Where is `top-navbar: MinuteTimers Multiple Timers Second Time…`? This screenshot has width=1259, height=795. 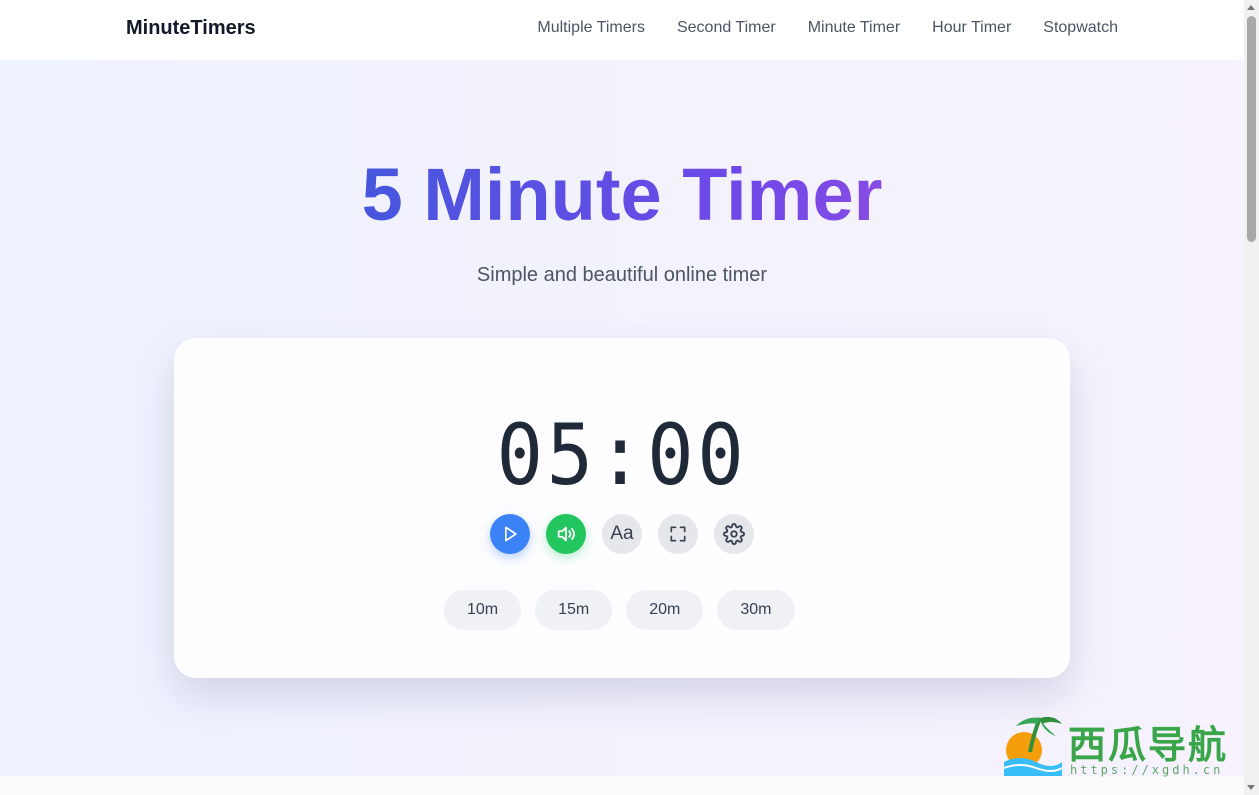
top-navbar: MinuteTimers Multiple Timers Second Time… is located at coordinates (622, 30).